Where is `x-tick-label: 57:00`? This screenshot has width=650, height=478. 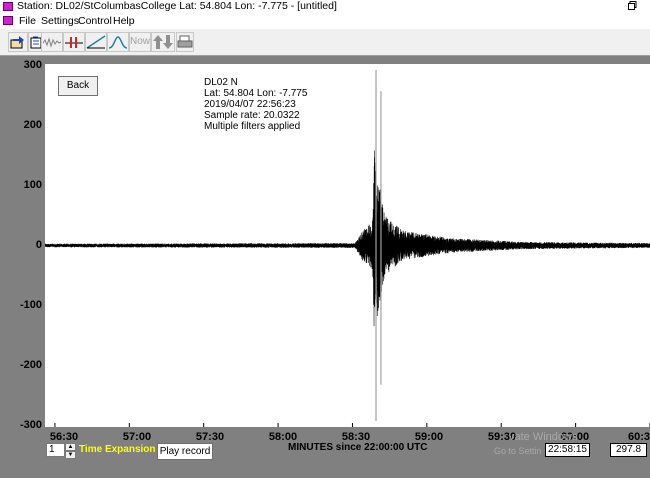
x-tick-label: 57:00 is located at coordinates (137, 437).